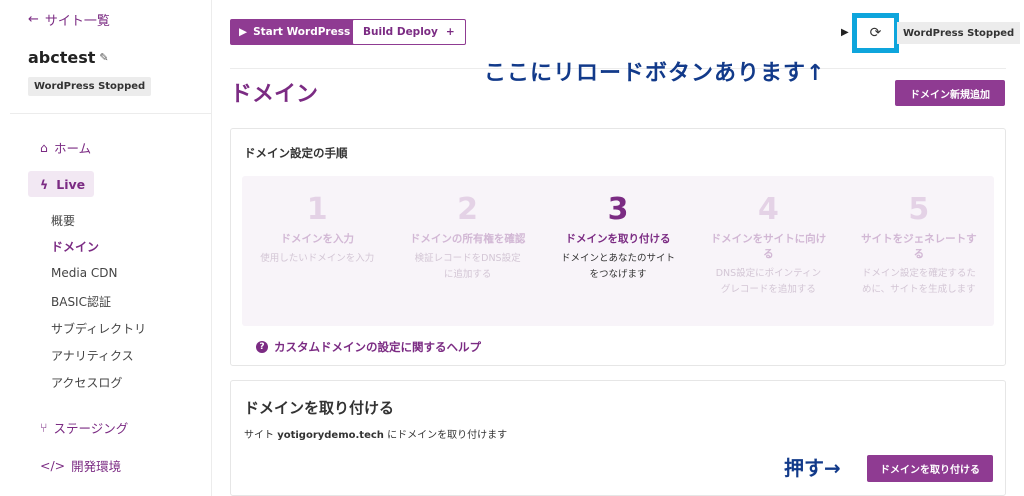  I want to click on question-icon: ?, so click(262, 347).